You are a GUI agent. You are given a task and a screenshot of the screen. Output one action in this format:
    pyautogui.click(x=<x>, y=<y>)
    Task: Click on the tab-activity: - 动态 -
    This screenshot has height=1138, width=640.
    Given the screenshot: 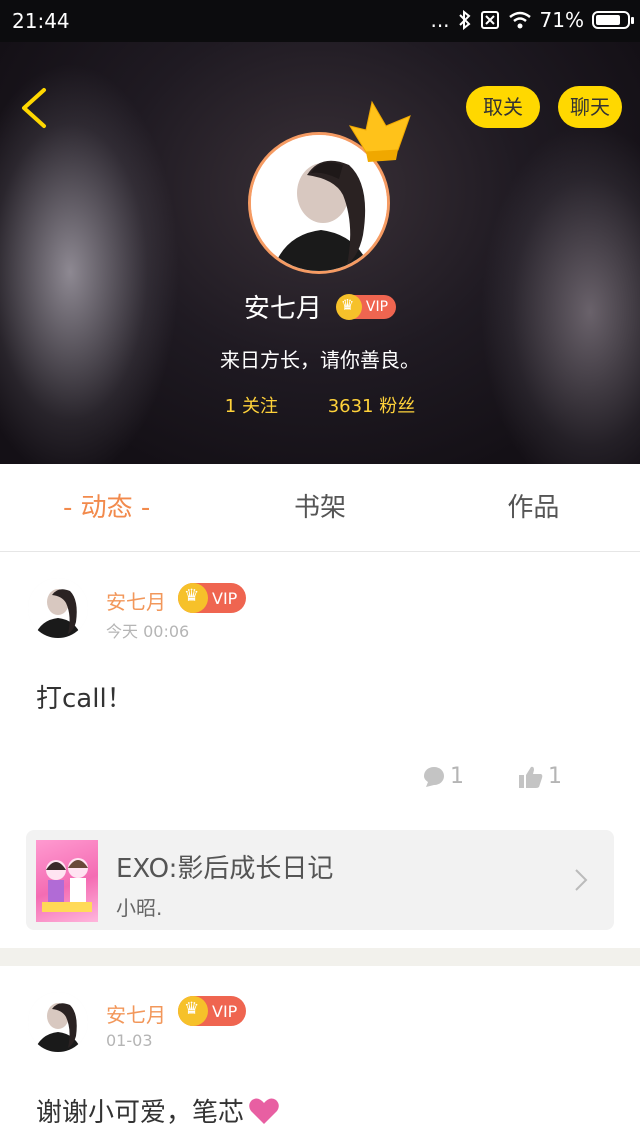 What is the action you would take?
    pyautogui.click(x=106, y=507)
    